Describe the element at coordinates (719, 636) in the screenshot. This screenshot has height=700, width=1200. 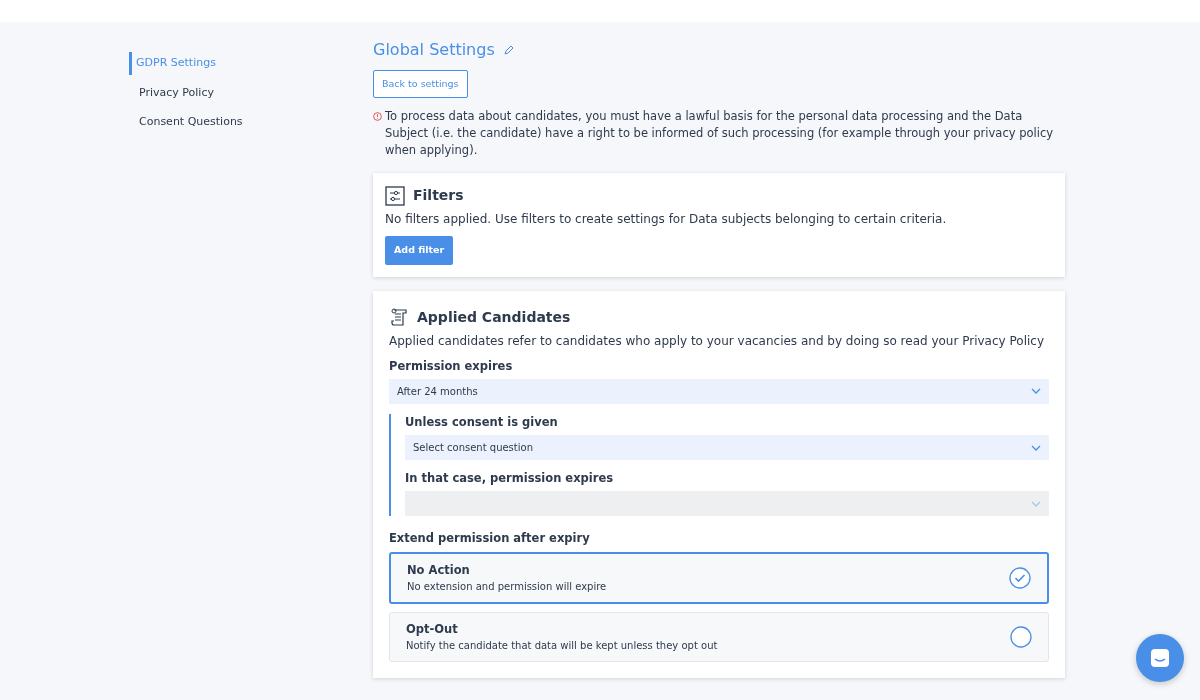
I see `option-card: Opt-Out Notify the candidate that data will be kept unless they opt out` at that location.